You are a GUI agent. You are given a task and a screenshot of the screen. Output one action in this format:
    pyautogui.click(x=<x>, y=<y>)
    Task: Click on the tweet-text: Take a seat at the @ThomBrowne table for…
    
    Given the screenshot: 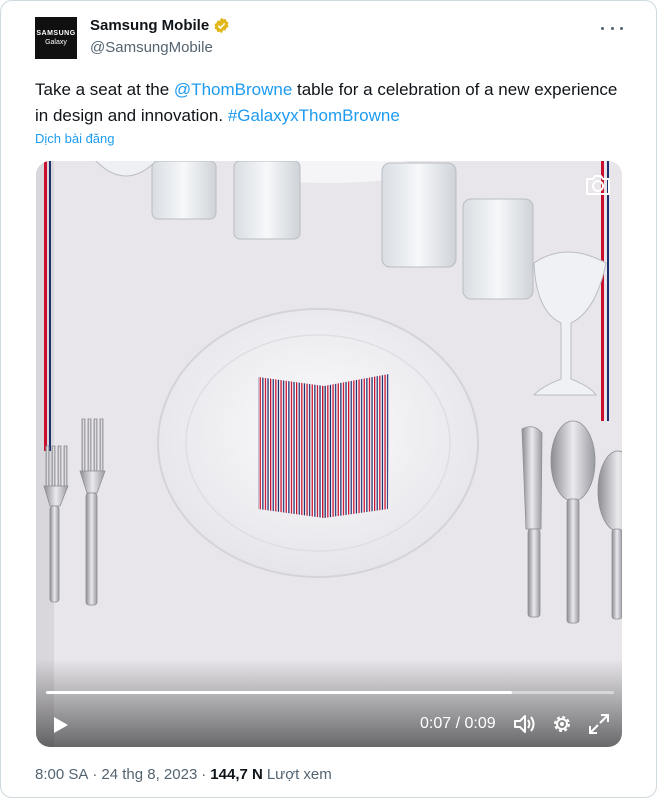 What is the action you would take?
    pyautogui.click(x=330, y=103)
    